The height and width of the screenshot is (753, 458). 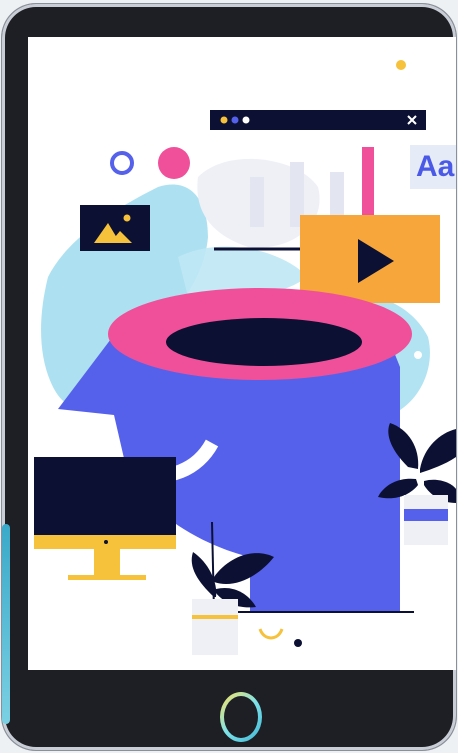 What do you see at coordinates (115, 228) in the screenshot?
I see `image-card` at bounding box center [115, 228].